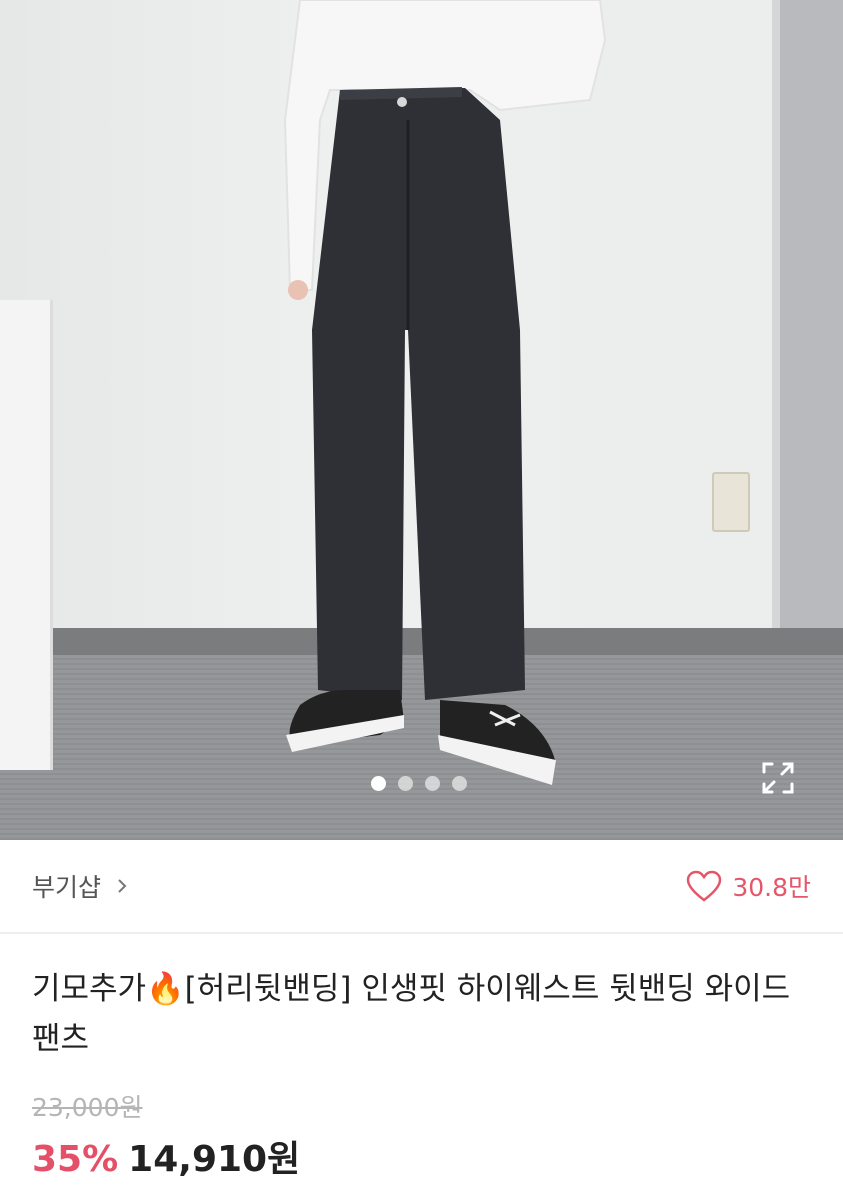  I want to click on sale-price: 14,910원, so click(214, 1159).